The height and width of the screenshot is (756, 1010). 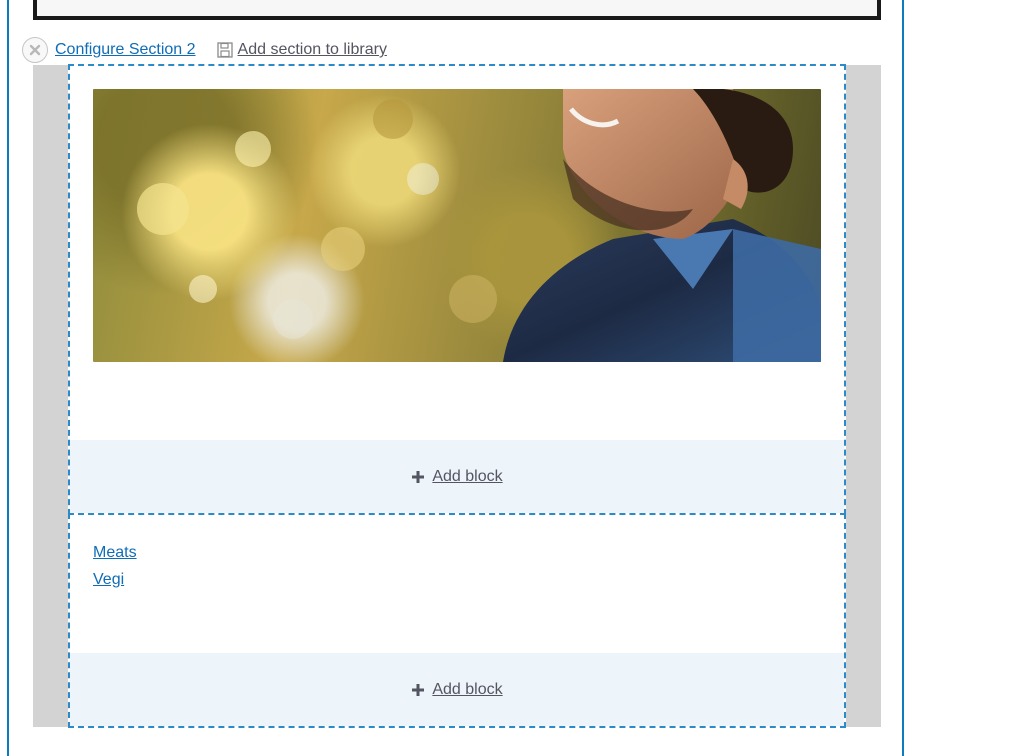 I want to click on menu-link-vegi: Vegi, so click(x=108, y=579).